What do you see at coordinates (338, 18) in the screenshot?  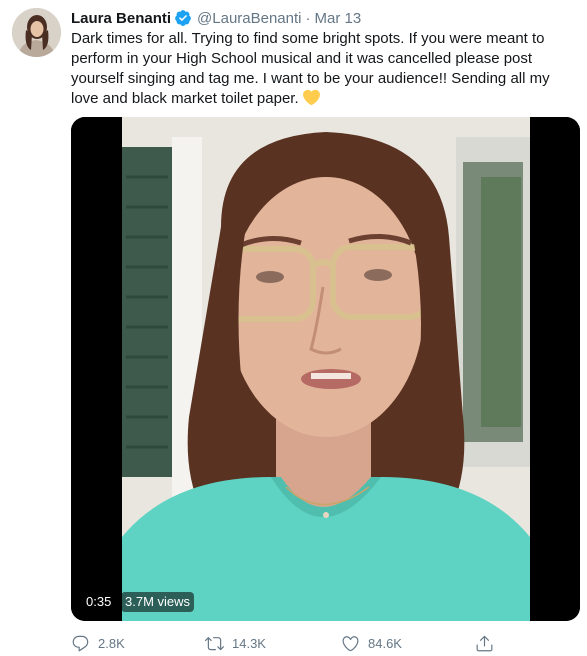 I see `tweet-date: Mar 13` at bounding box center [338, 18].